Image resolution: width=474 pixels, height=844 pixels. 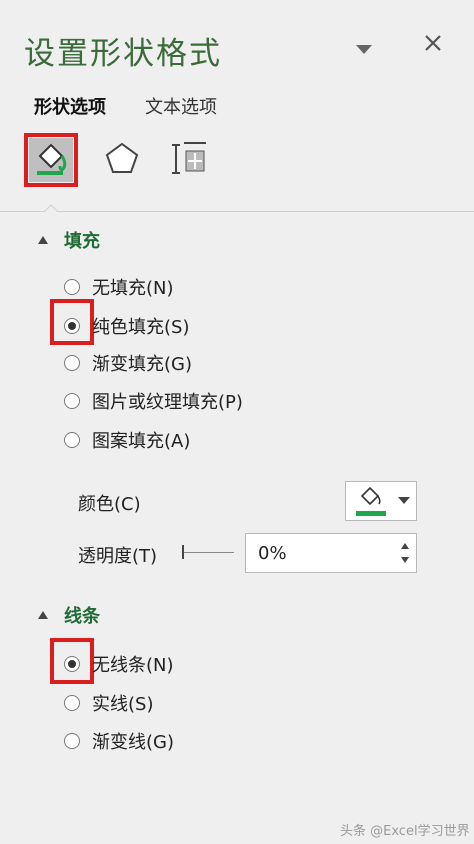 I want to click on radio-label: 图案填充(A), so click(x=141, y=441).